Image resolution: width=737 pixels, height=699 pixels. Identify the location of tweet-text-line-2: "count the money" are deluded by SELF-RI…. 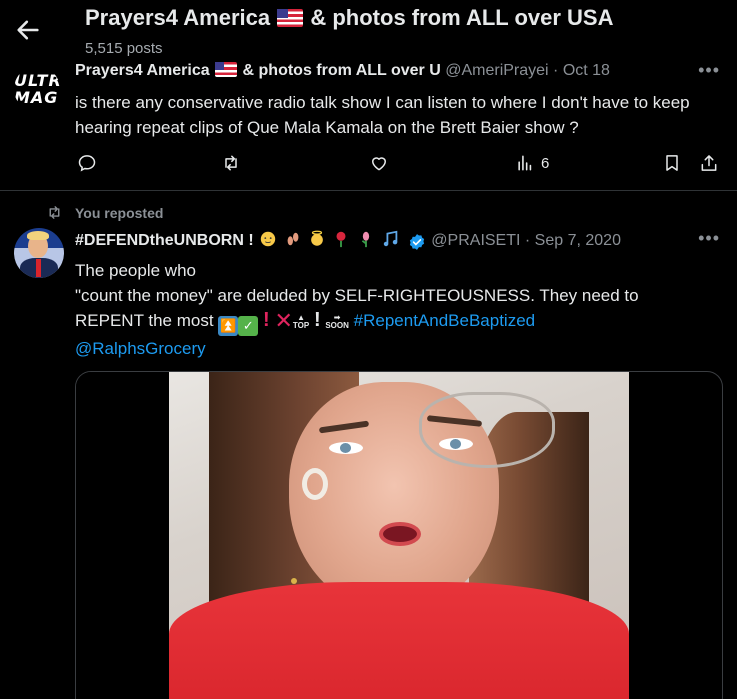
(357, 295).